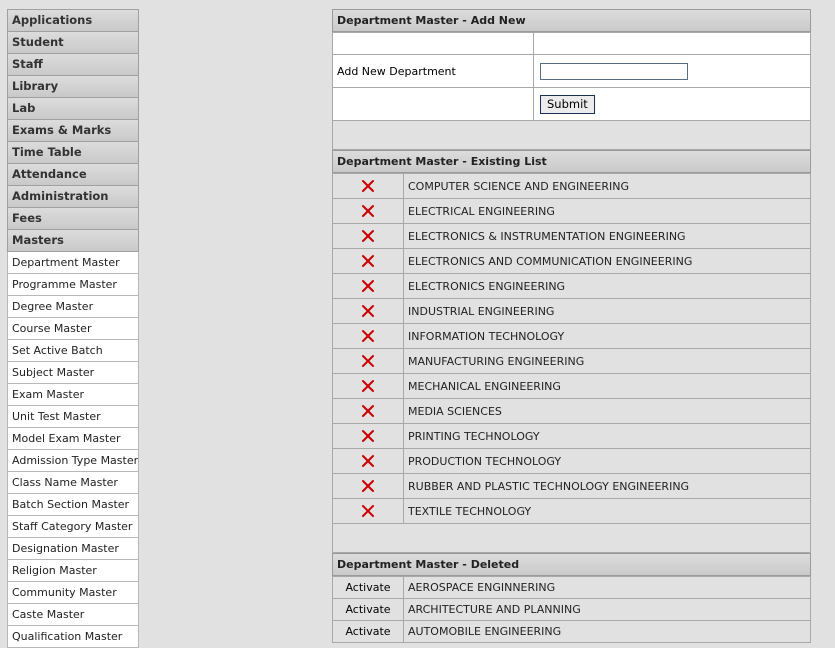 This screenshot has height=648, width=835. What do you see at coordinates (607, 587) in the screenshot?
I see `deleted-department-name: AEROSPACE ENGINNERING` at bounding box center [607, 587].